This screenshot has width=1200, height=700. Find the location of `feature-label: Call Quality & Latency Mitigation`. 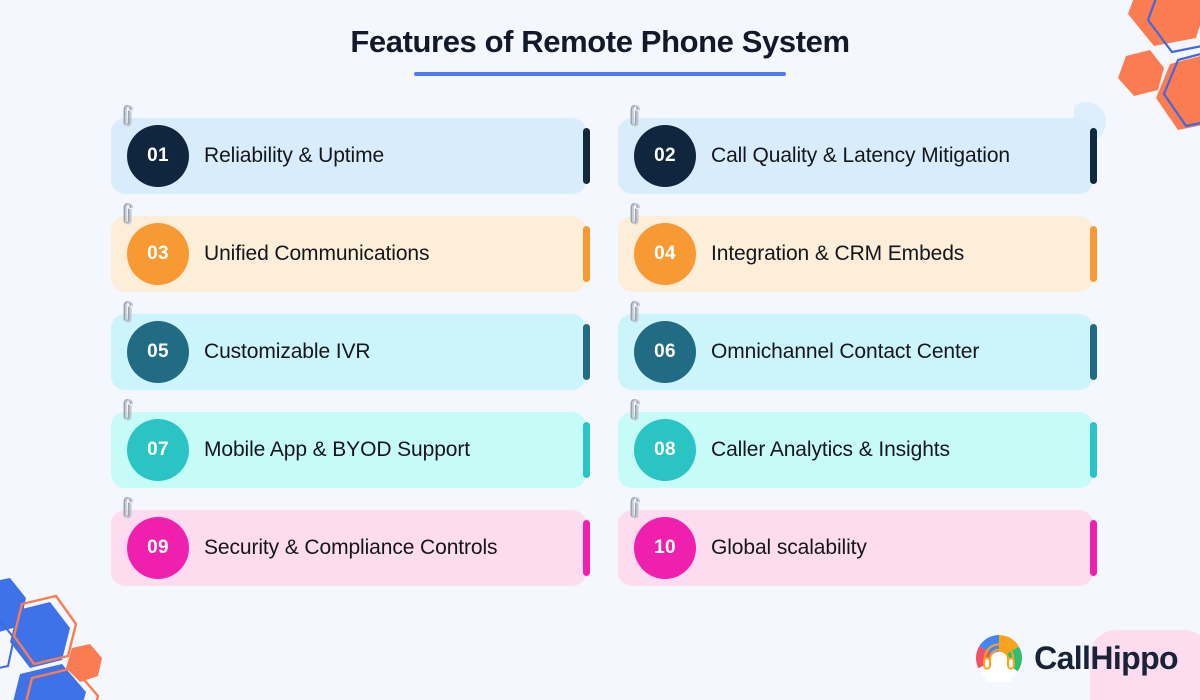

feature-label: Call Quality & Latency Mitigation is located at coordinates (861, 155).